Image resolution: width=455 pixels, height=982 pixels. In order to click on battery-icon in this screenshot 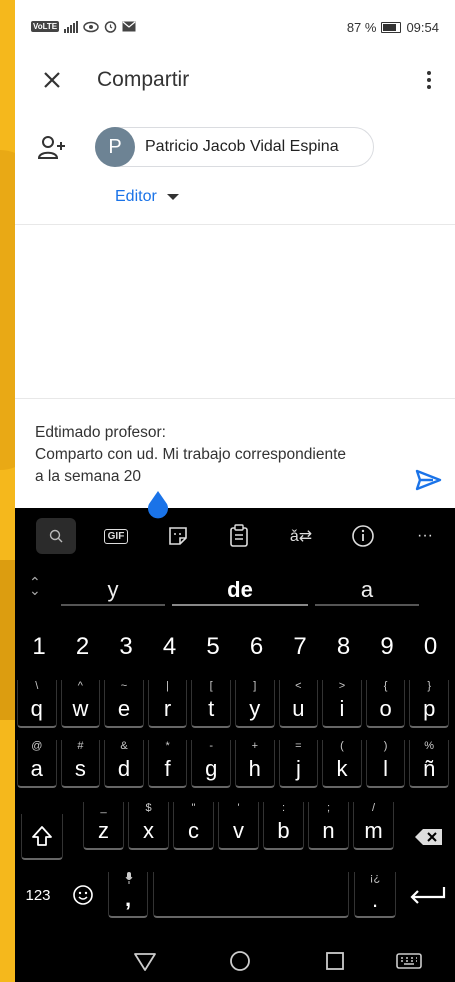, I will do `click(391, 27)`.